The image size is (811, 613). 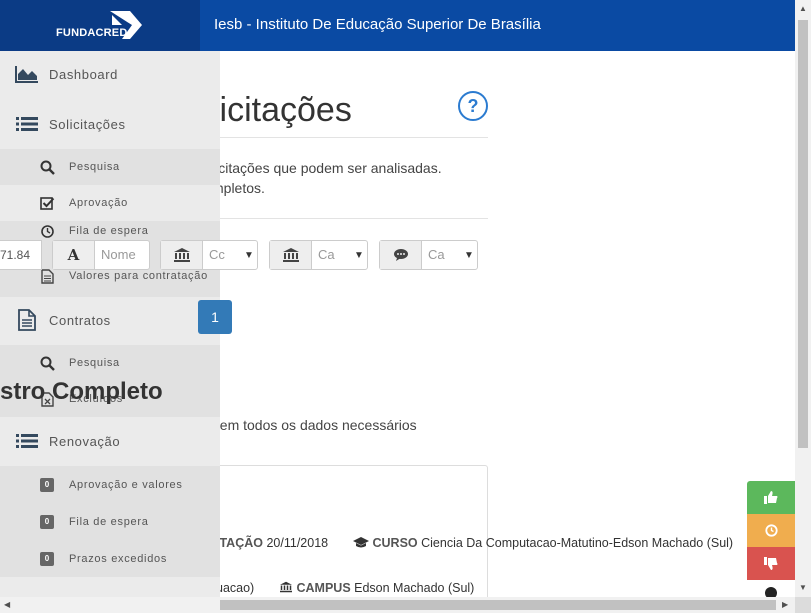 What do you see at coordinates (314, 425) in the screenshot?
I see `section-description: uem todos os dados necessários` at bounding box center [314, 425].